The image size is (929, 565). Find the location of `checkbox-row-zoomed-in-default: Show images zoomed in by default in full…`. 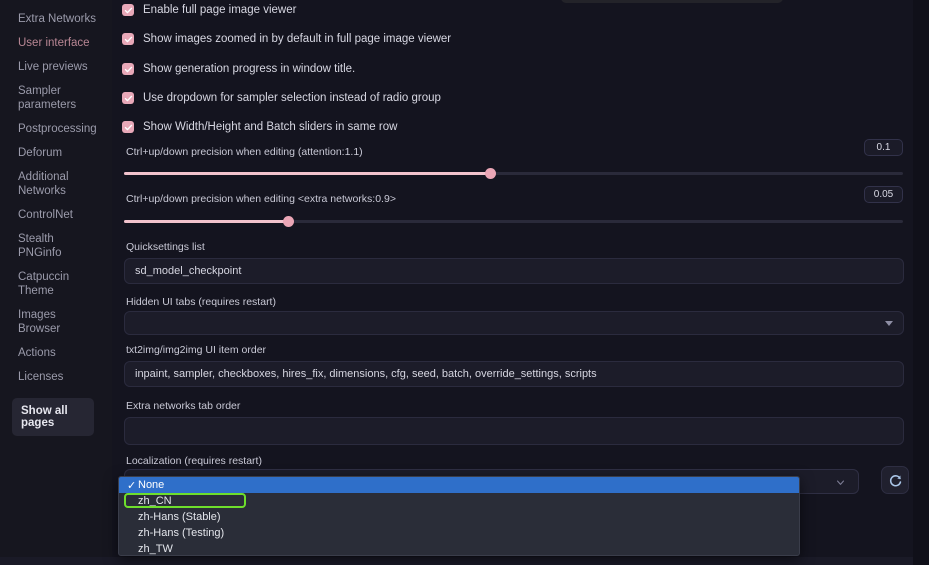

checkbox-row-zoomed-in-default: Show images zoomed in by default in full… is located at coordinates (286, 39).